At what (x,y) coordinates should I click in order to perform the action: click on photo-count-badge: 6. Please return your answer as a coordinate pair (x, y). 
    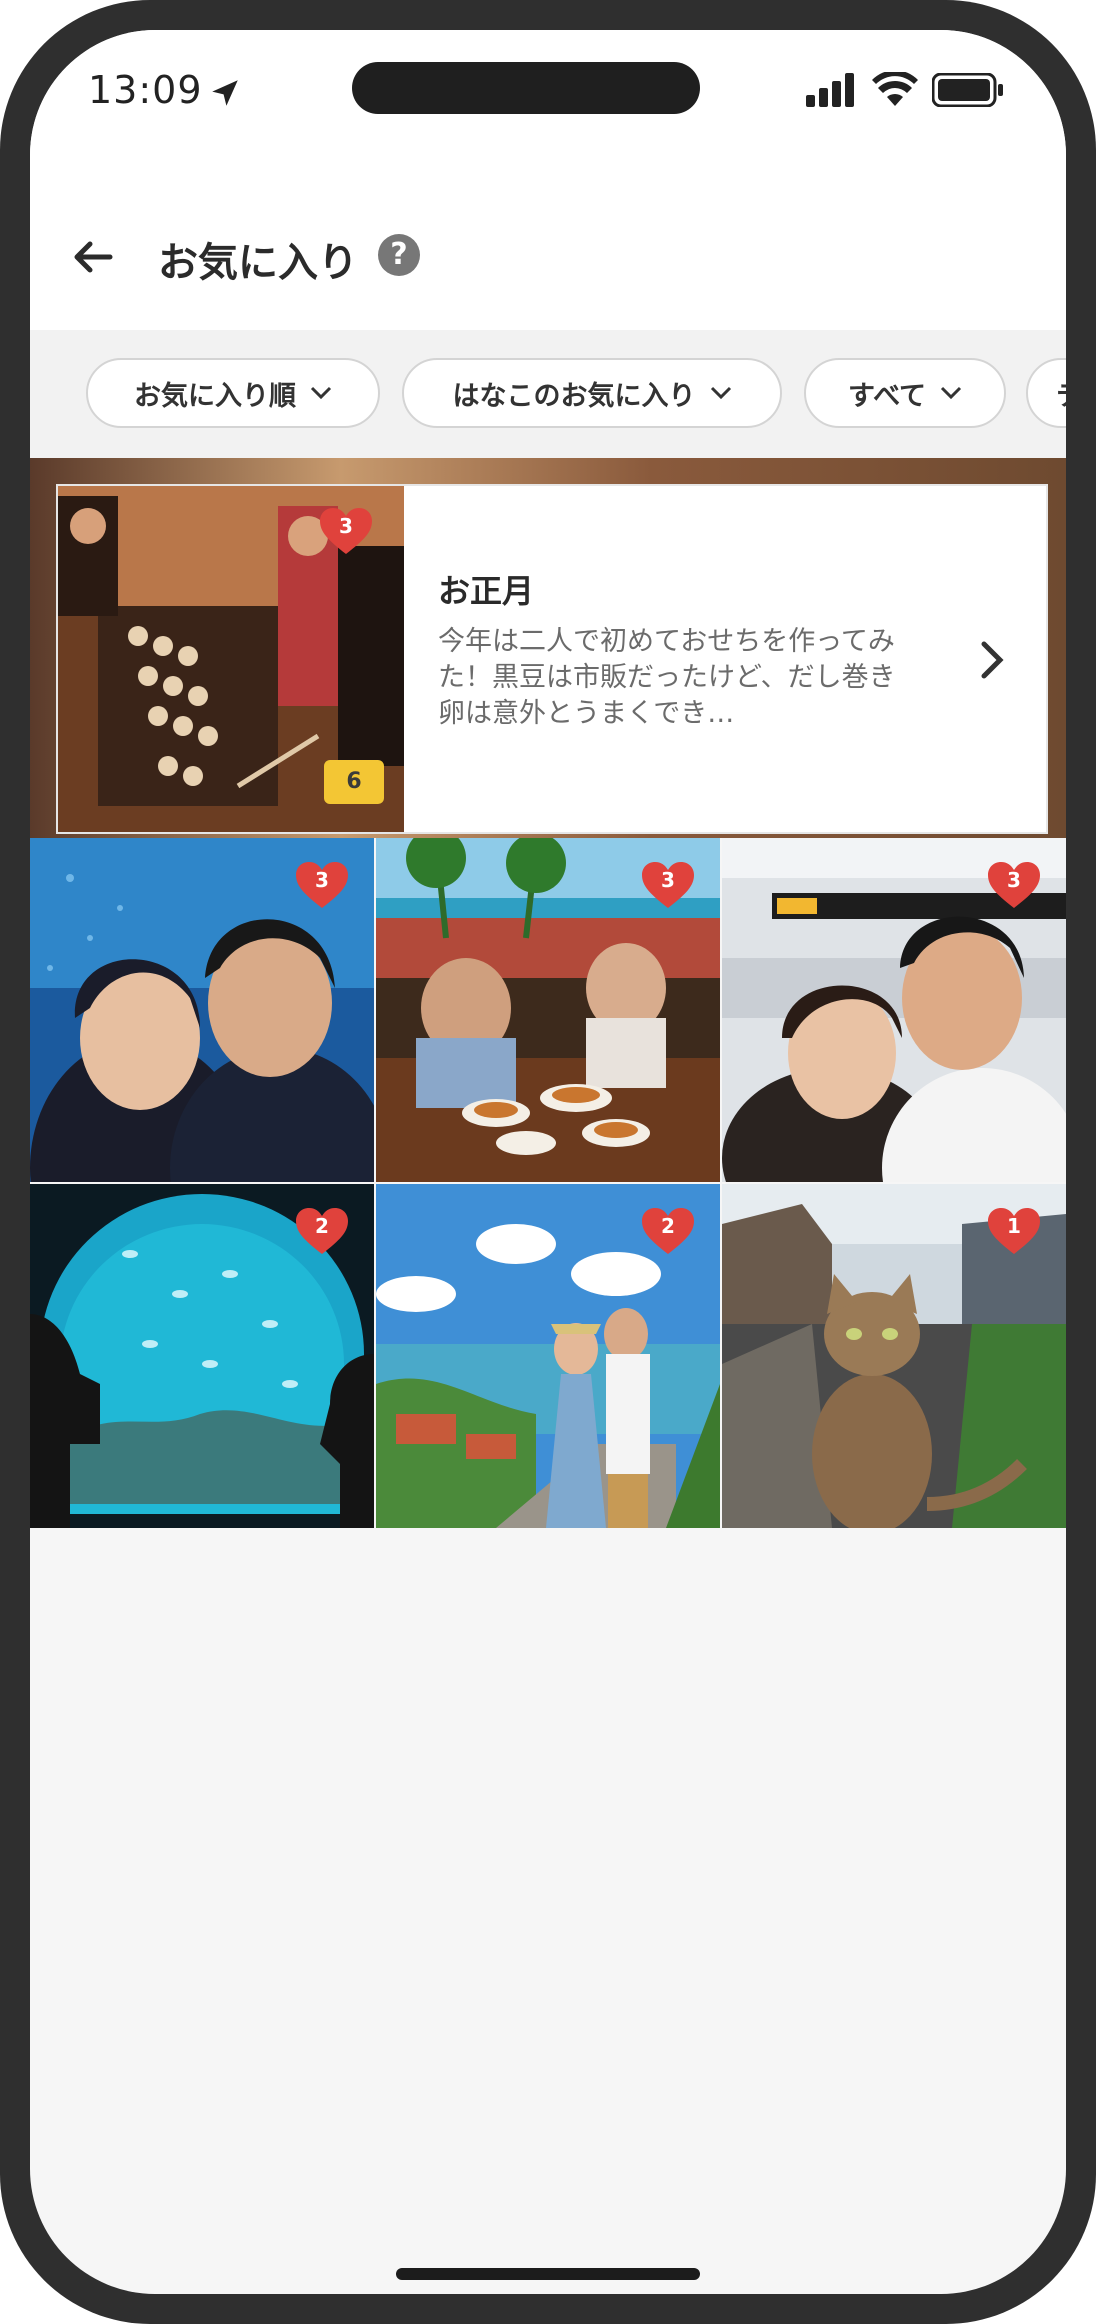
    Looking at the image, I should click on (354, 782).